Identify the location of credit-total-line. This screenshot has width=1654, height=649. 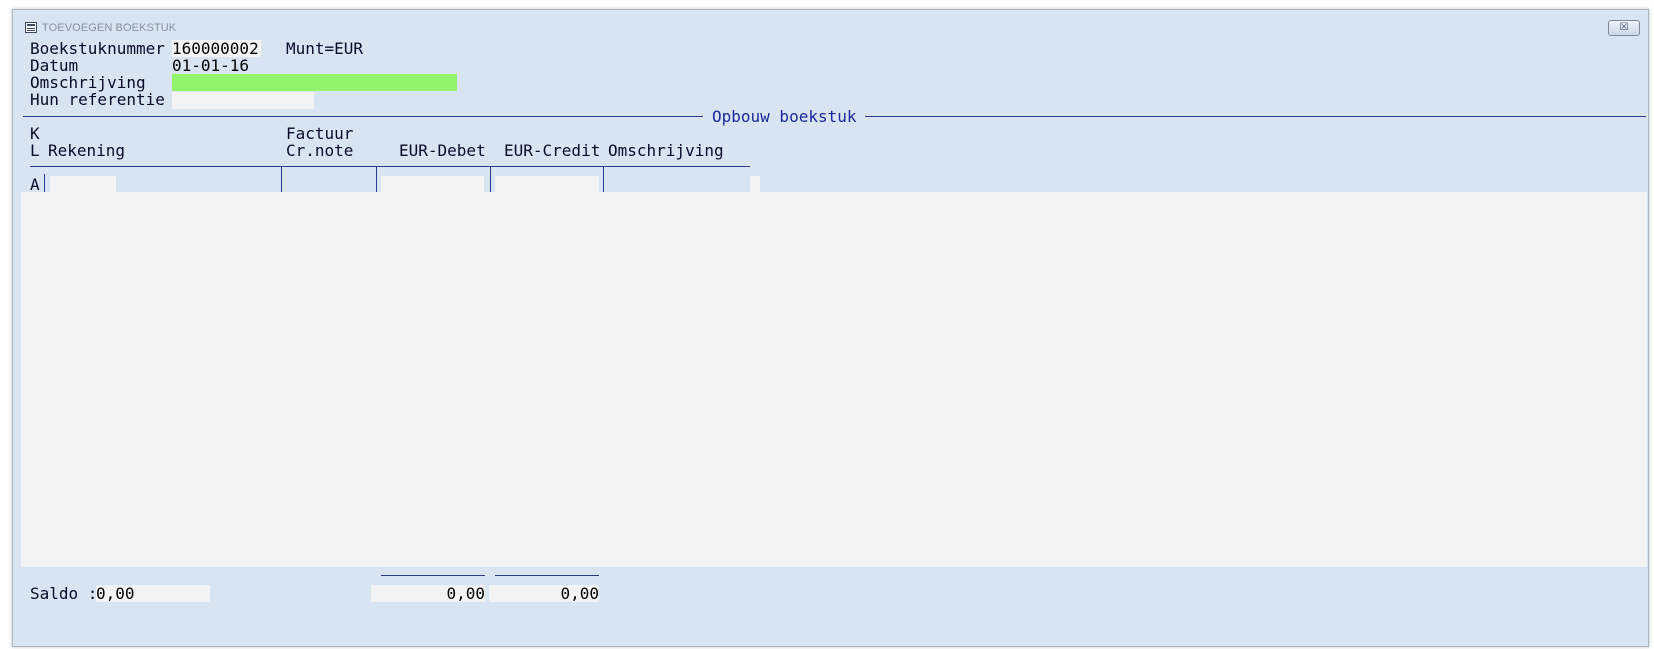
(547, 575).